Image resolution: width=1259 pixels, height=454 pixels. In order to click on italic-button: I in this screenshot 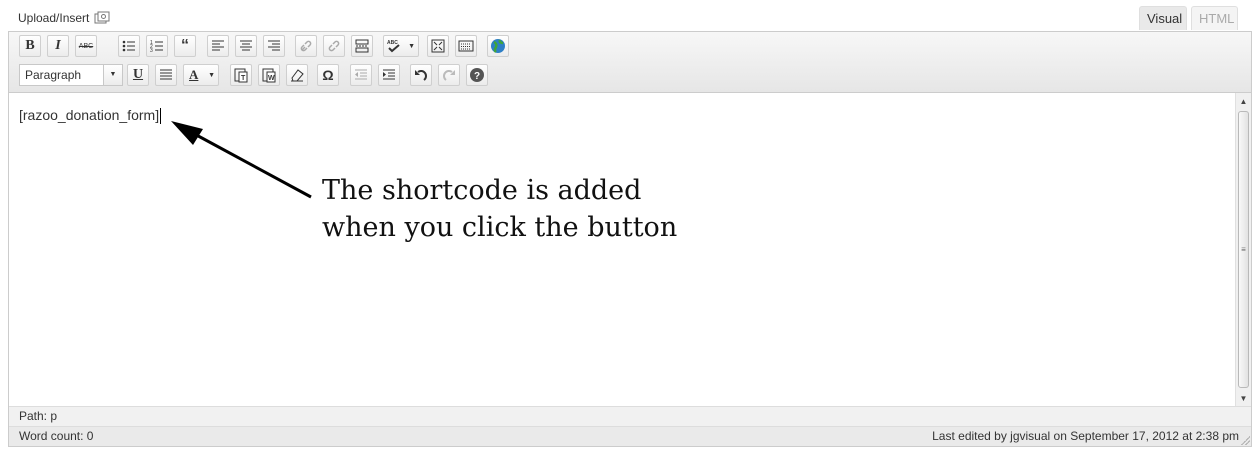, I will do `click(58, 46)`.